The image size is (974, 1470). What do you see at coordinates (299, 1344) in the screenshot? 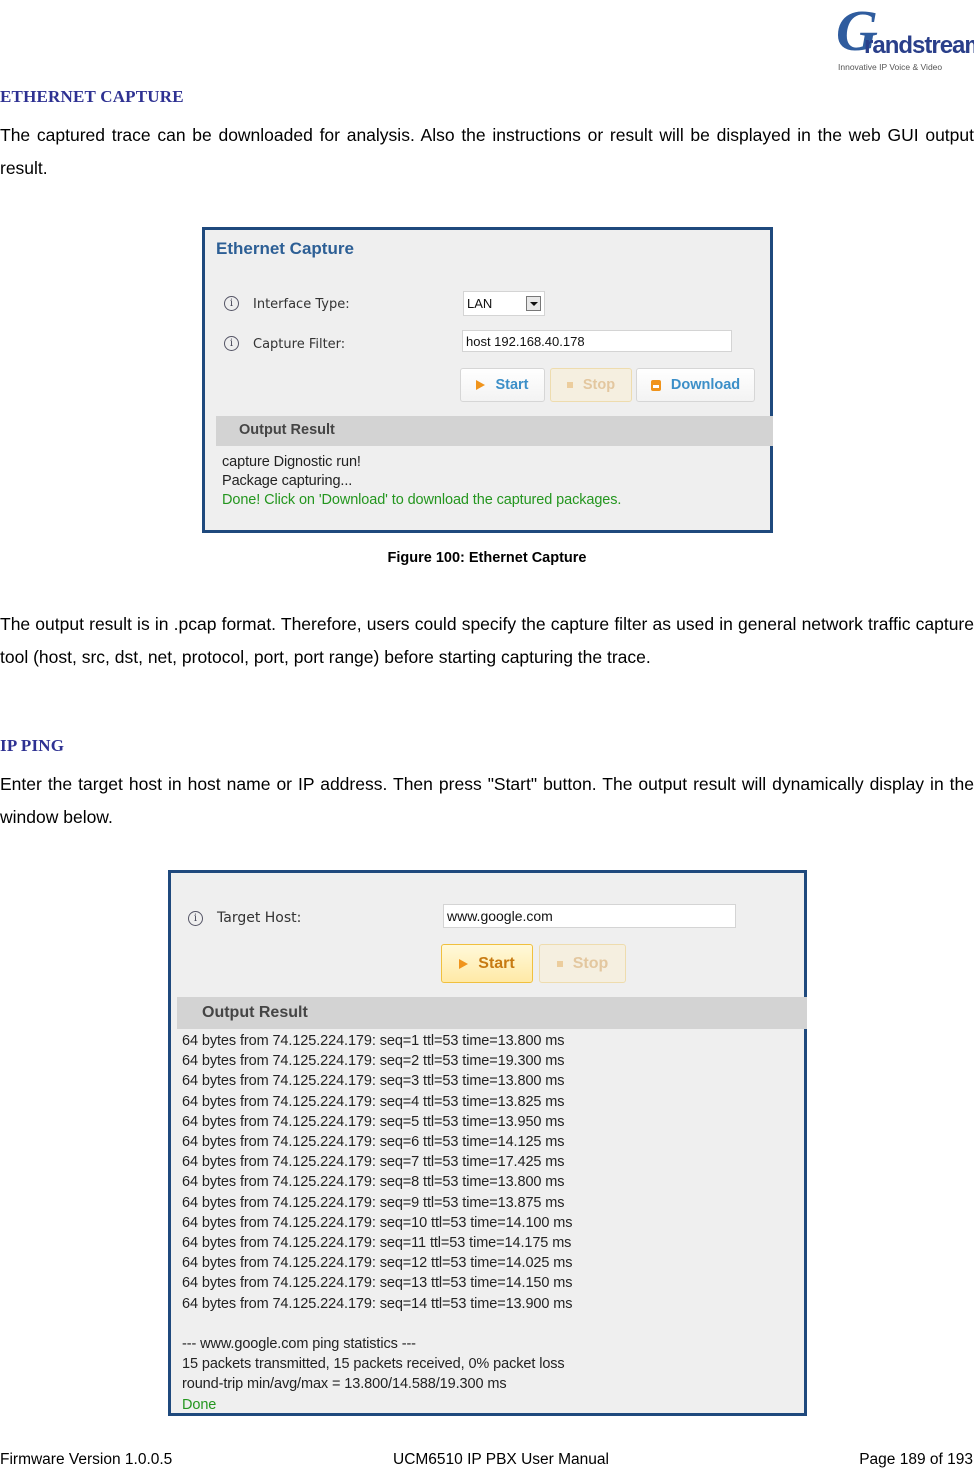
I see `ping-statistics-line: --- www.google.com ping statistics ---` at bounding box center [299, 1344].